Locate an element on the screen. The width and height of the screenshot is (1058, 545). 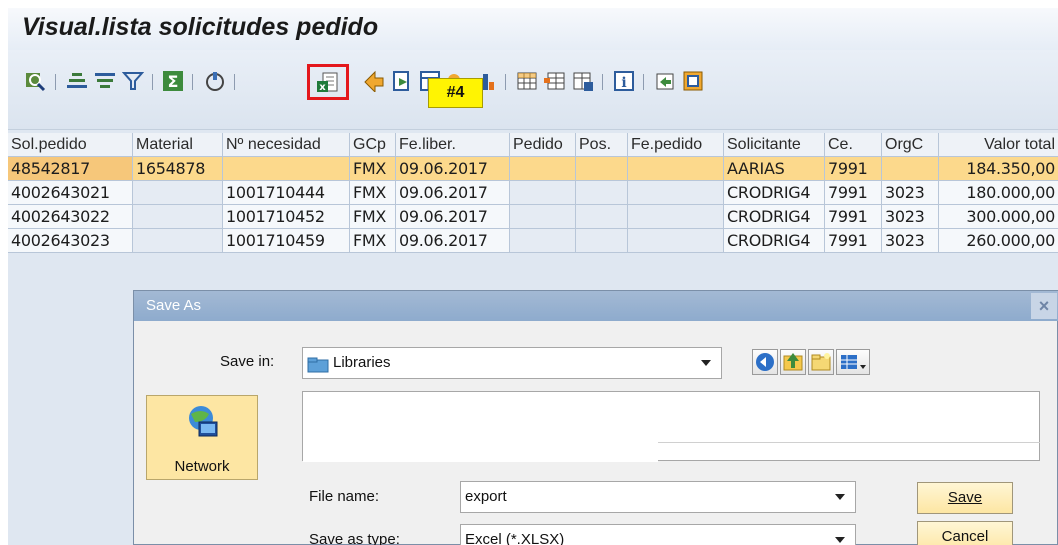
save-in-select: Libraries is located at coordinates (512, 363).